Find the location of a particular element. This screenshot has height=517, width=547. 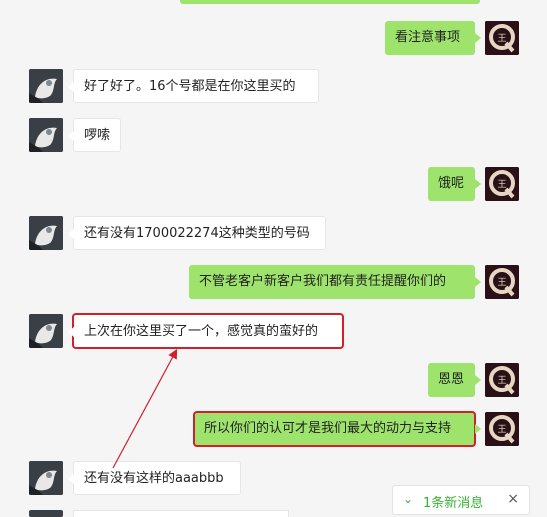

message-bubble-incoming: 好了好了。16个号都是在你这里买的 is located at coordinates (193, 86).